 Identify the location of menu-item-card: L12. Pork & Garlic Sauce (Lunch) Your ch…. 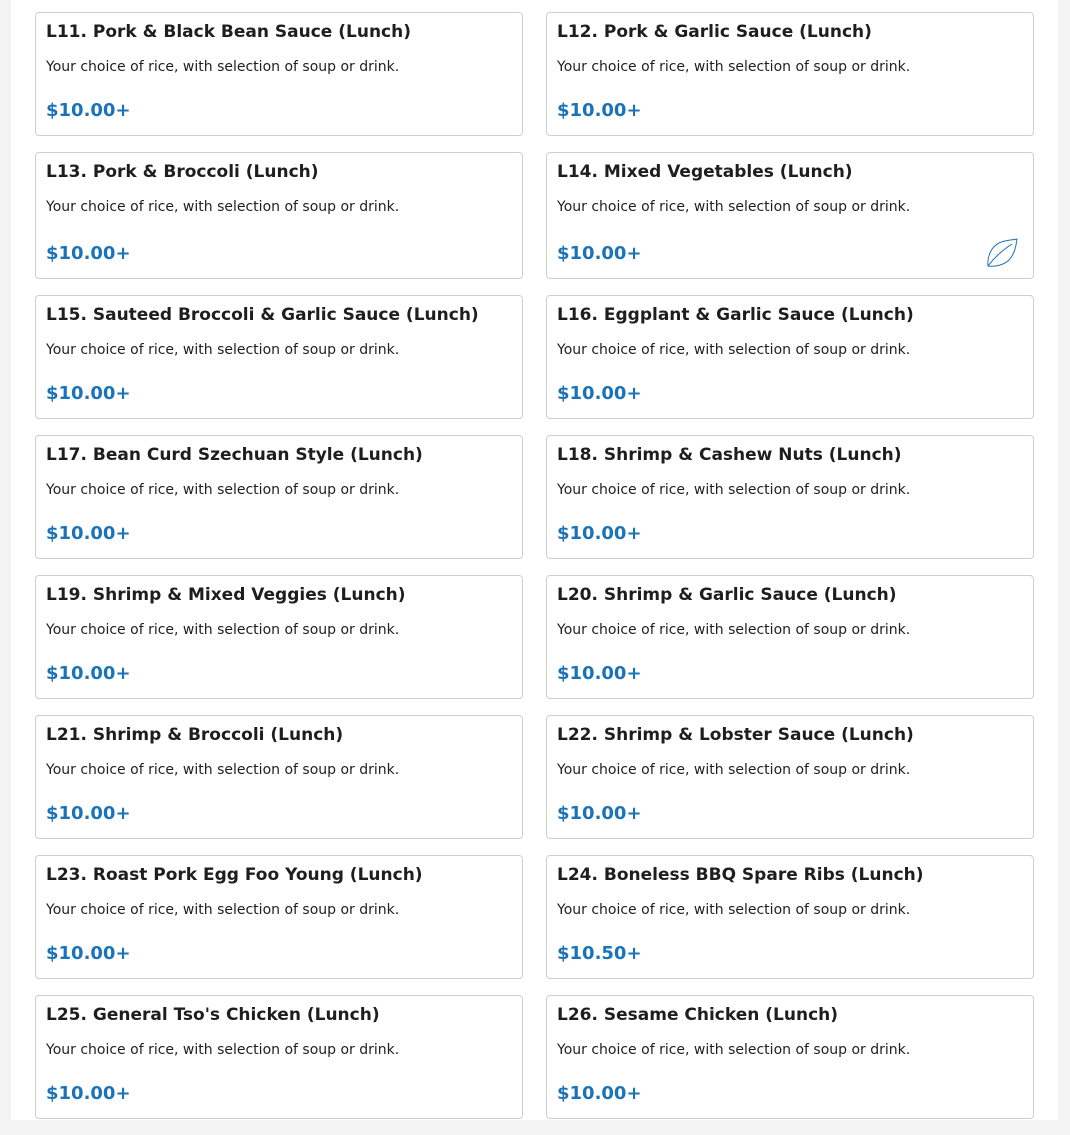
(790, 74).